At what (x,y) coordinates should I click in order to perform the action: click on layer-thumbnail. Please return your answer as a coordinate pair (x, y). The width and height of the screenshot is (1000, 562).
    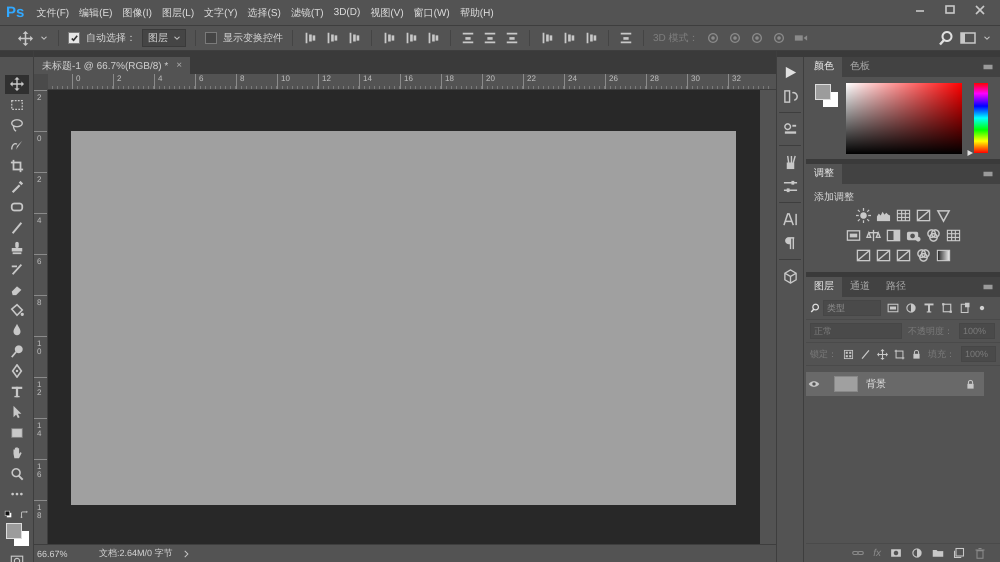
    Looking at the image, I should click on (846, 384).